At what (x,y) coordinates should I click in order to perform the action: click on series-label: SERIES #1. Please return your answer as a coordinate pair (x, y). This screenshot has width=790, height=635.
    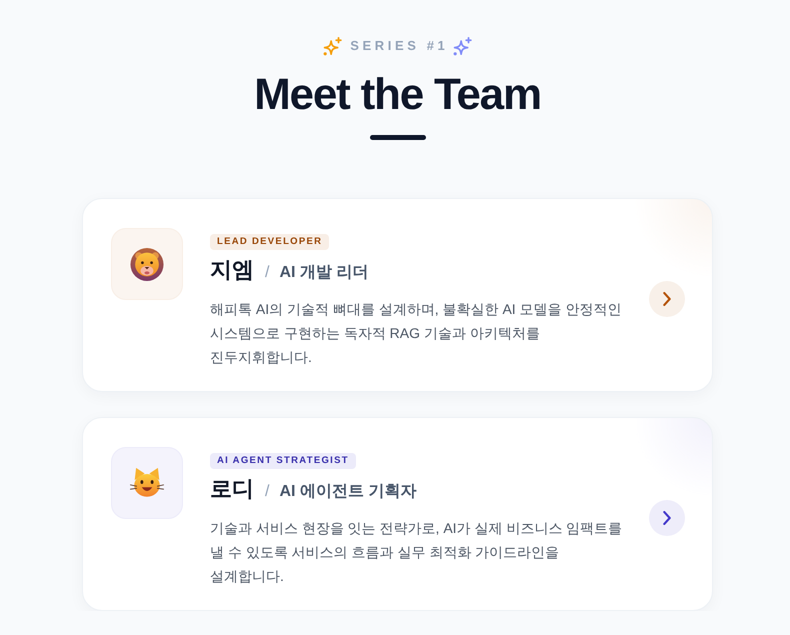
    Looking at the image, I should click on (399, 46).